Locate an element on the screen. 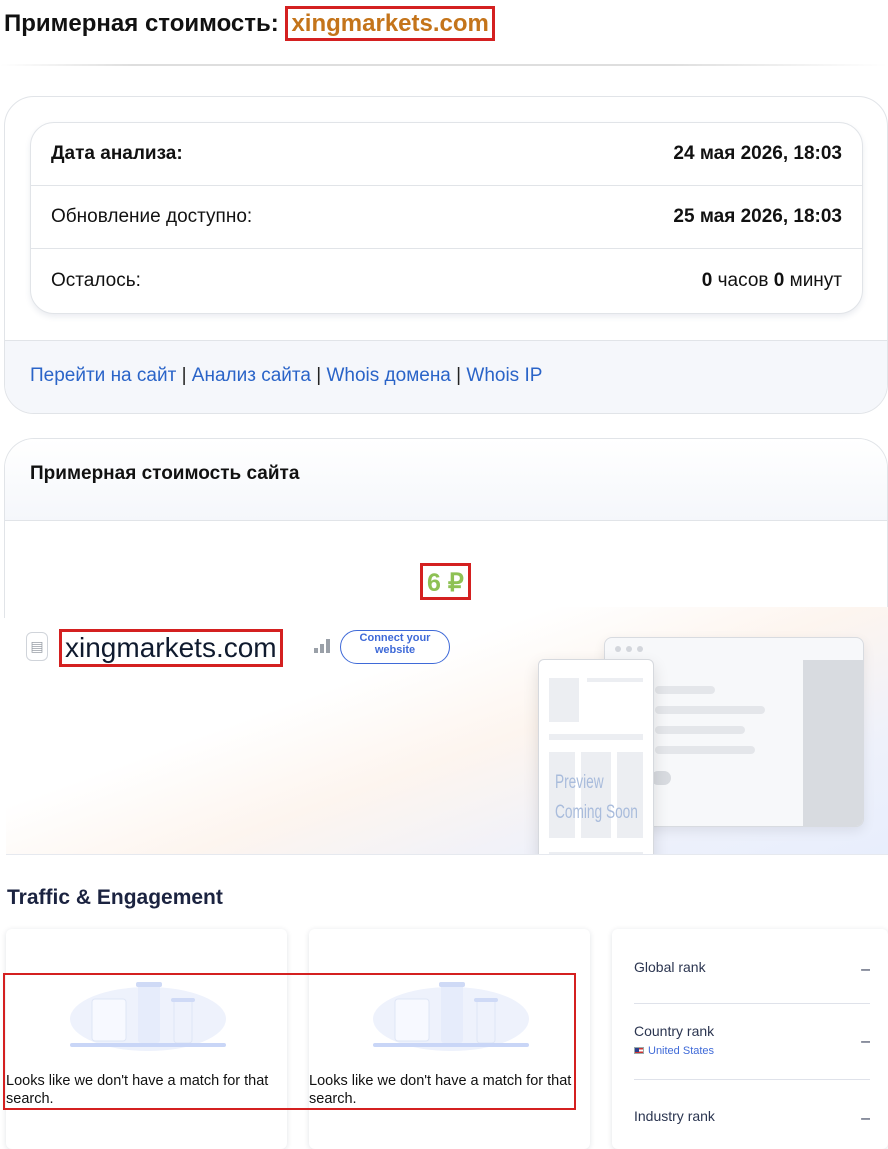 The width and height of the screenshot is (888, 1149). page-title: Примерная стоимость: xingmarkets.com is located at coordinates (249, 23).